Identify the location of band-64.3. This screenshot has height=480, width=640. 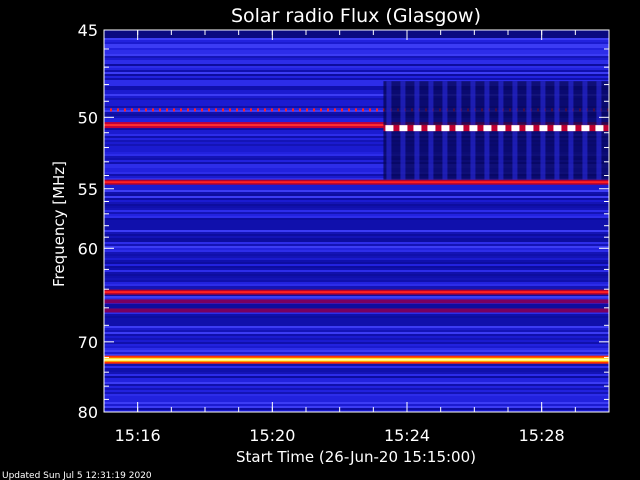
(356, 292).